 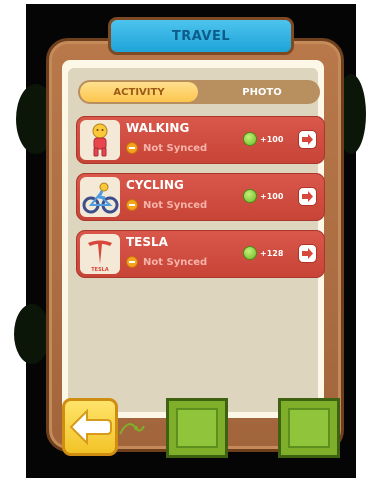 I want to click on tab-activity: ACTIVITY, so click(x=139, y=92).